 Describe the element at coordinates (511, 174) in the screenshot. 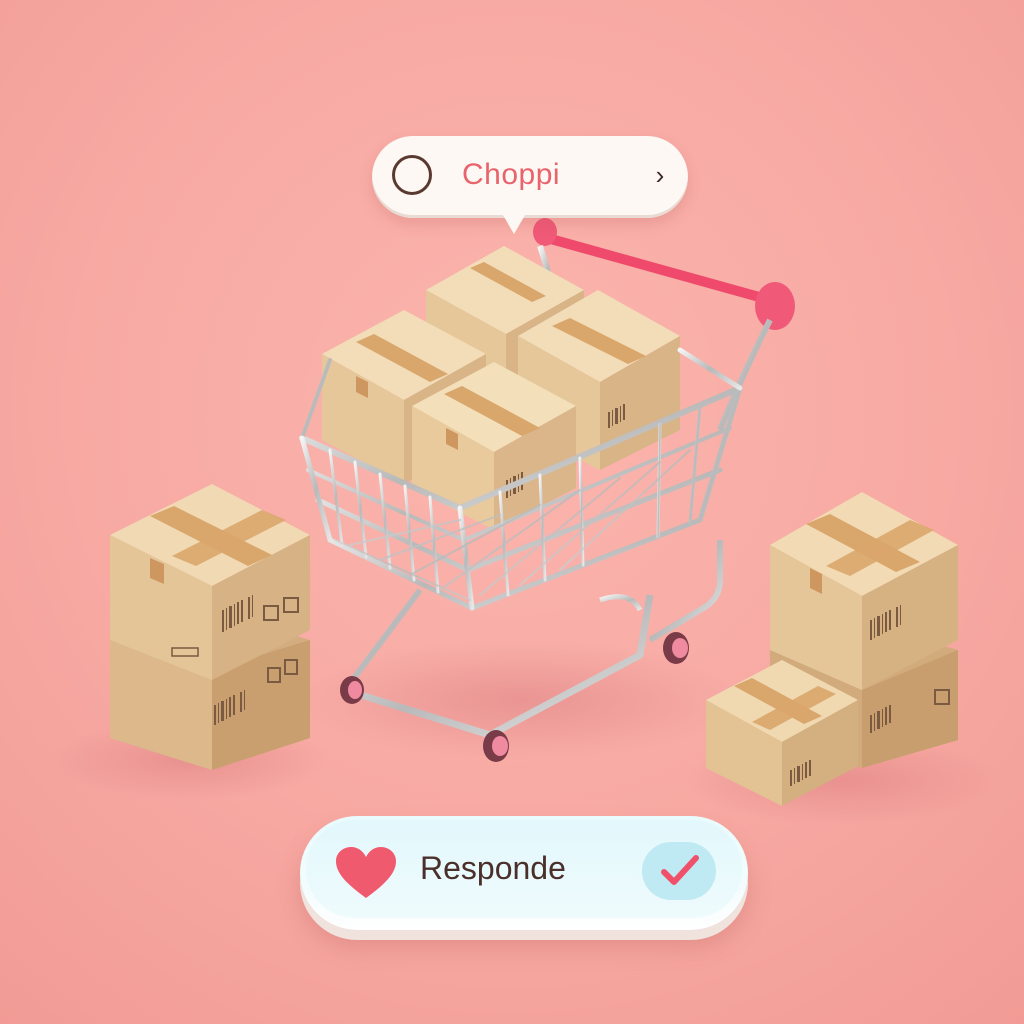

I see `bubble-label: Choppi` at that location.